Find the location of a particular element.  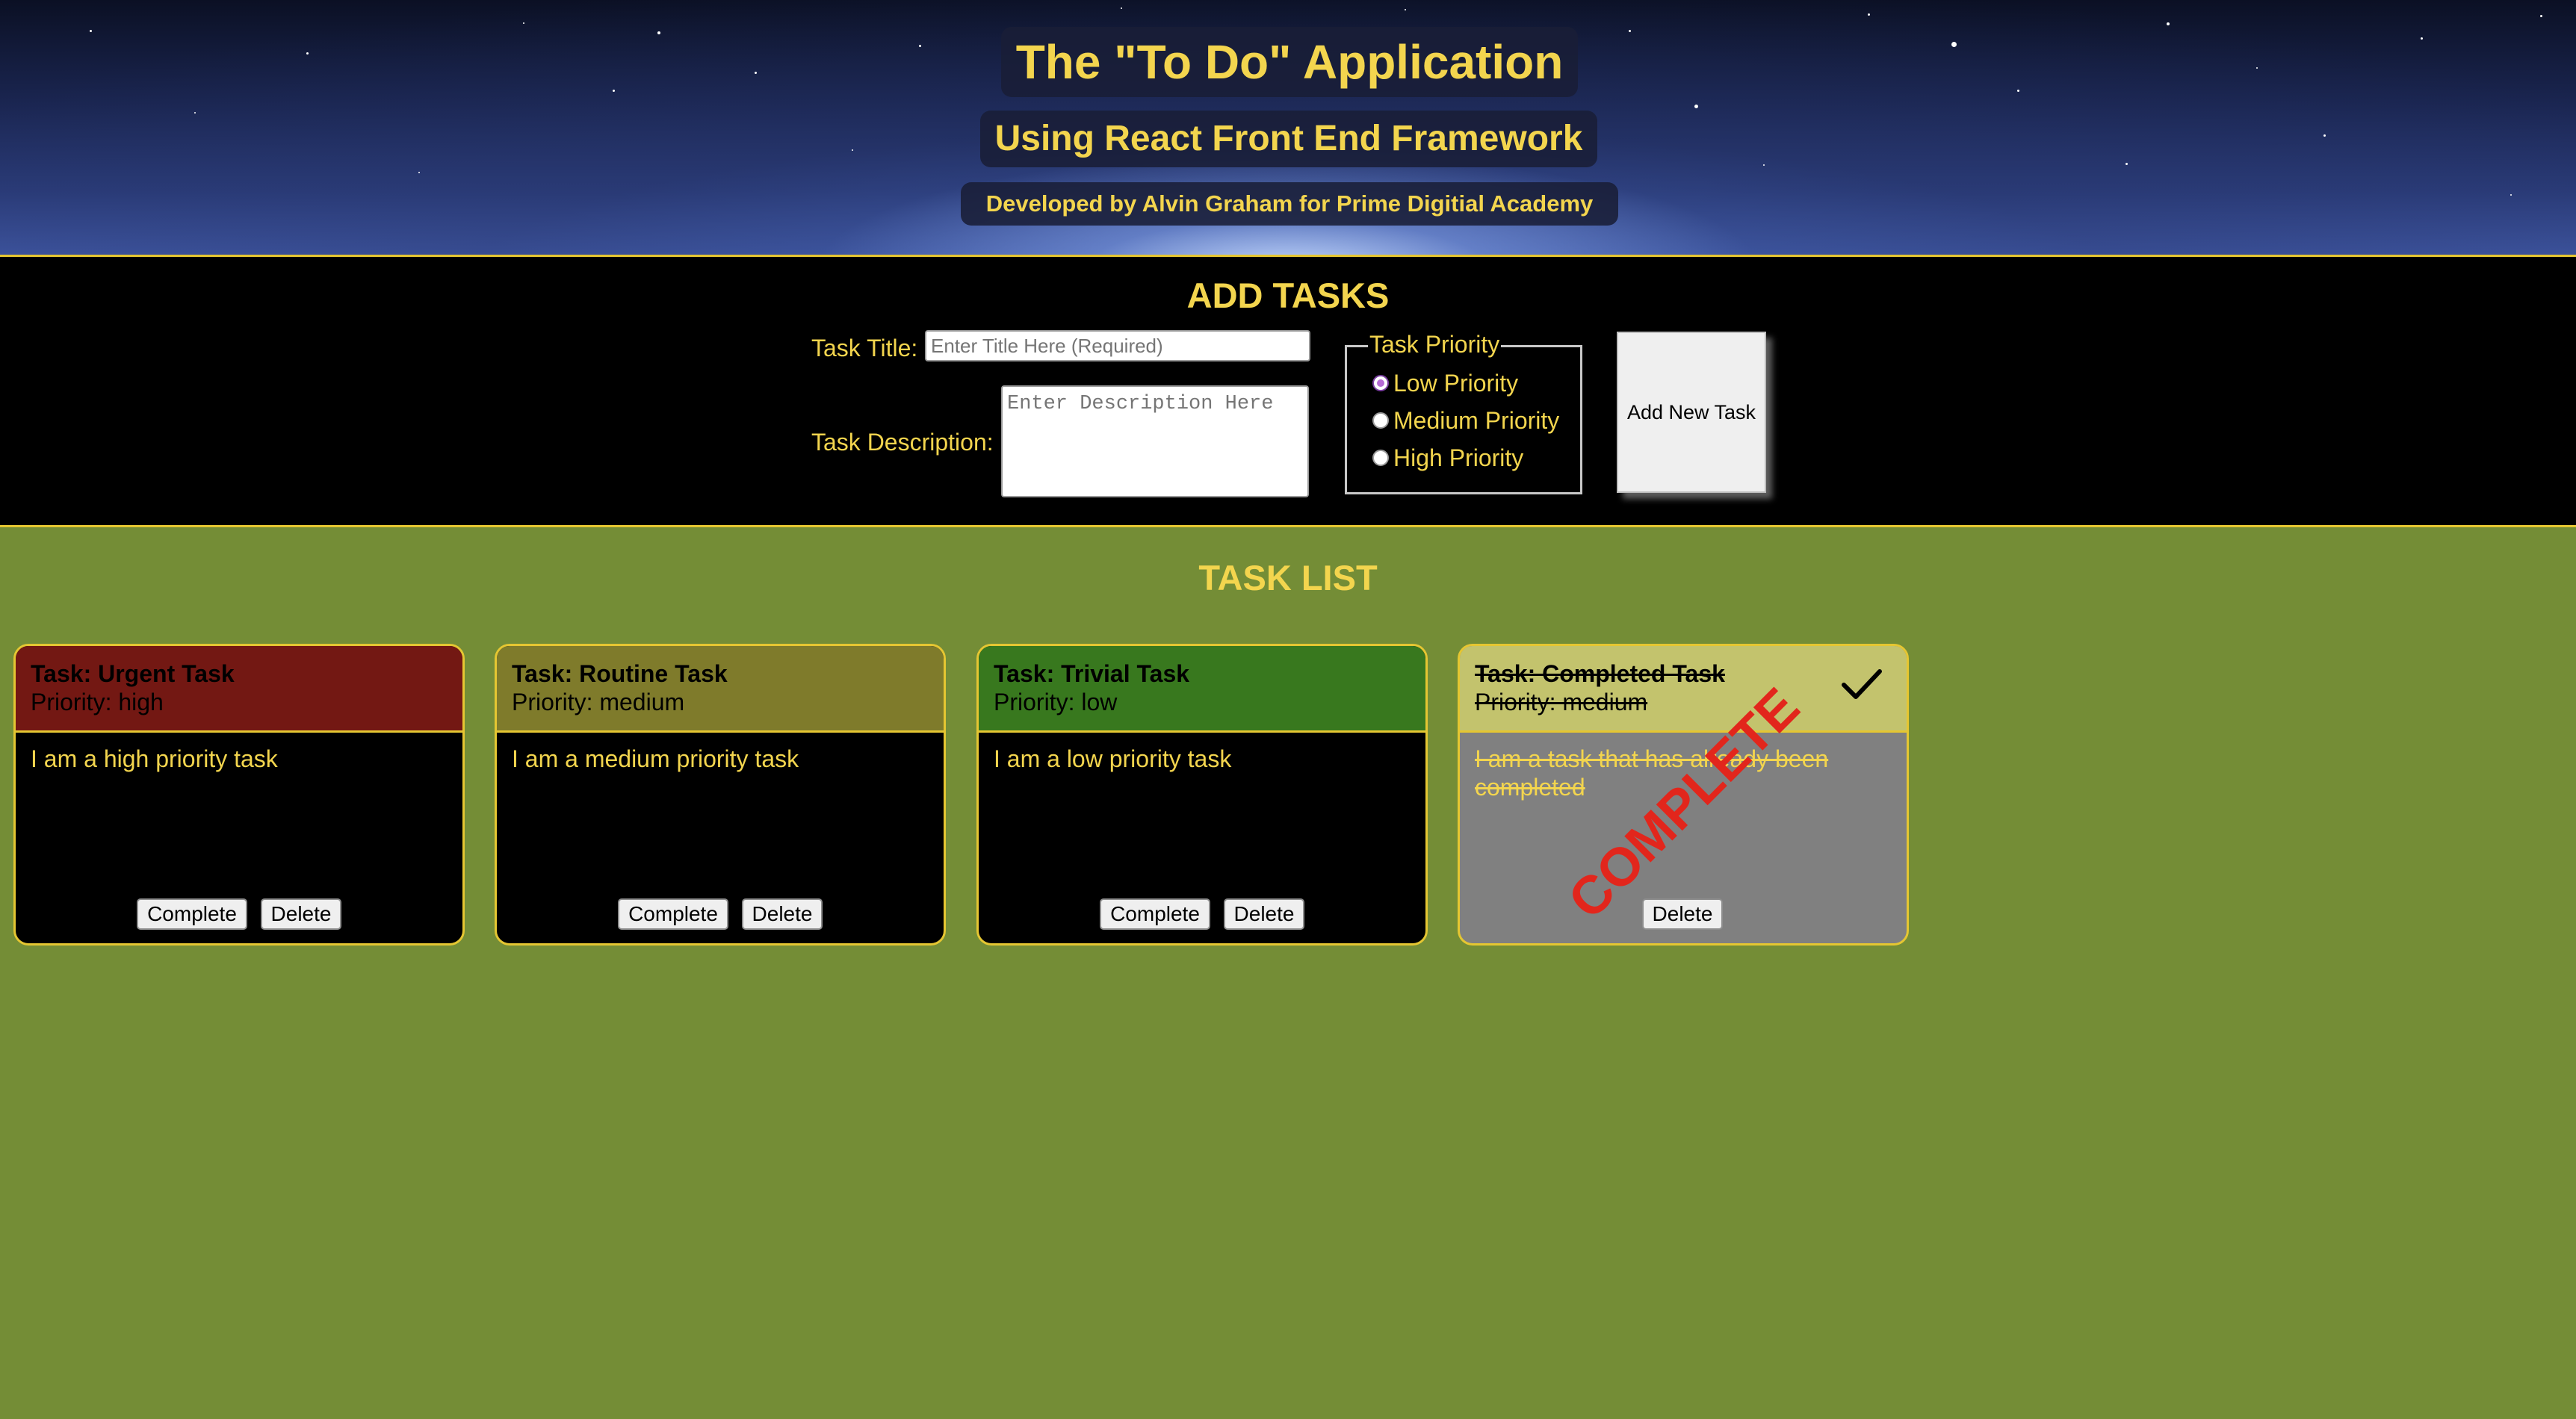

priority-option-medium: Medium Priority is located at coordinates (1465, 420).